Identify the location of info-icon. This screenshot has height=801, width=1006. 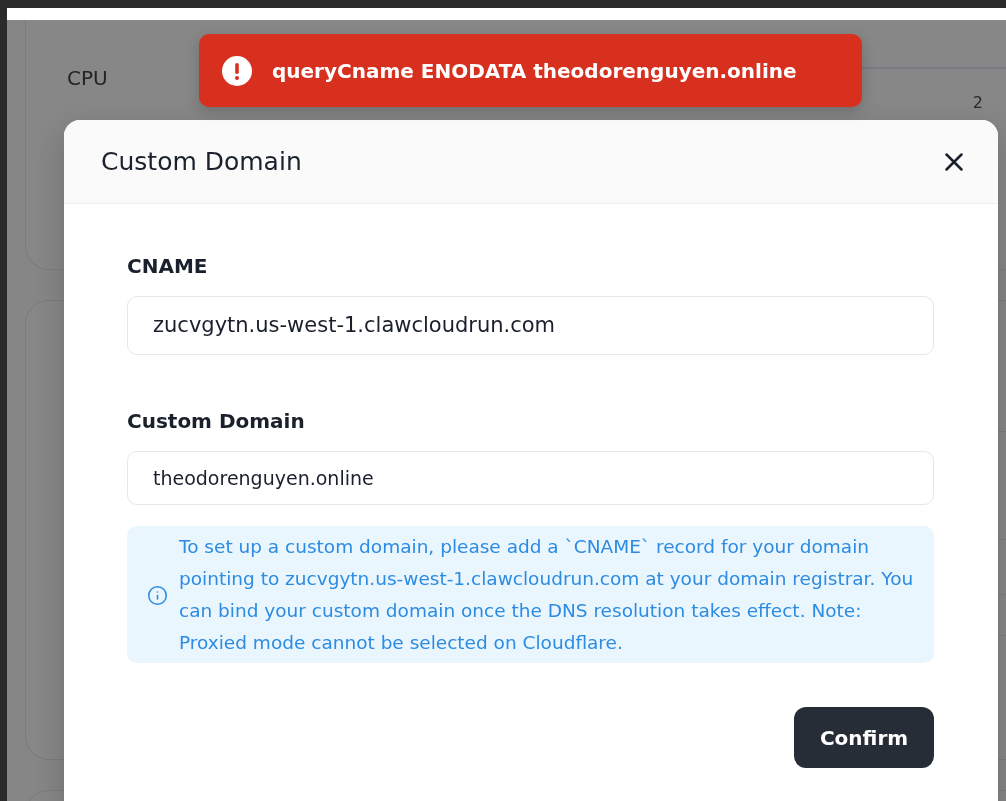
(157, 595).